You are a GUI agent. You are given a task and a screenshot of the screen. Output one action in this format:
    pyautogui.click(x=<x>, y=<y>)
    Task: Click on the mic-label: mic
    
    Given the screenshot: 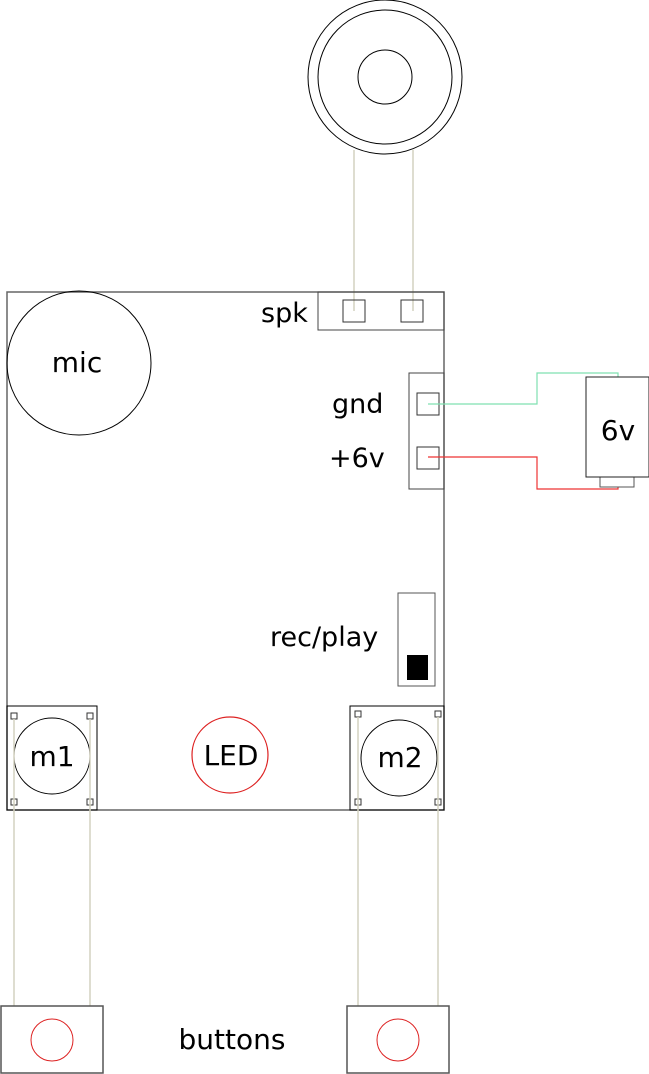 What is the action you would take?
    pyautogui.click(x=77, y=362)
    